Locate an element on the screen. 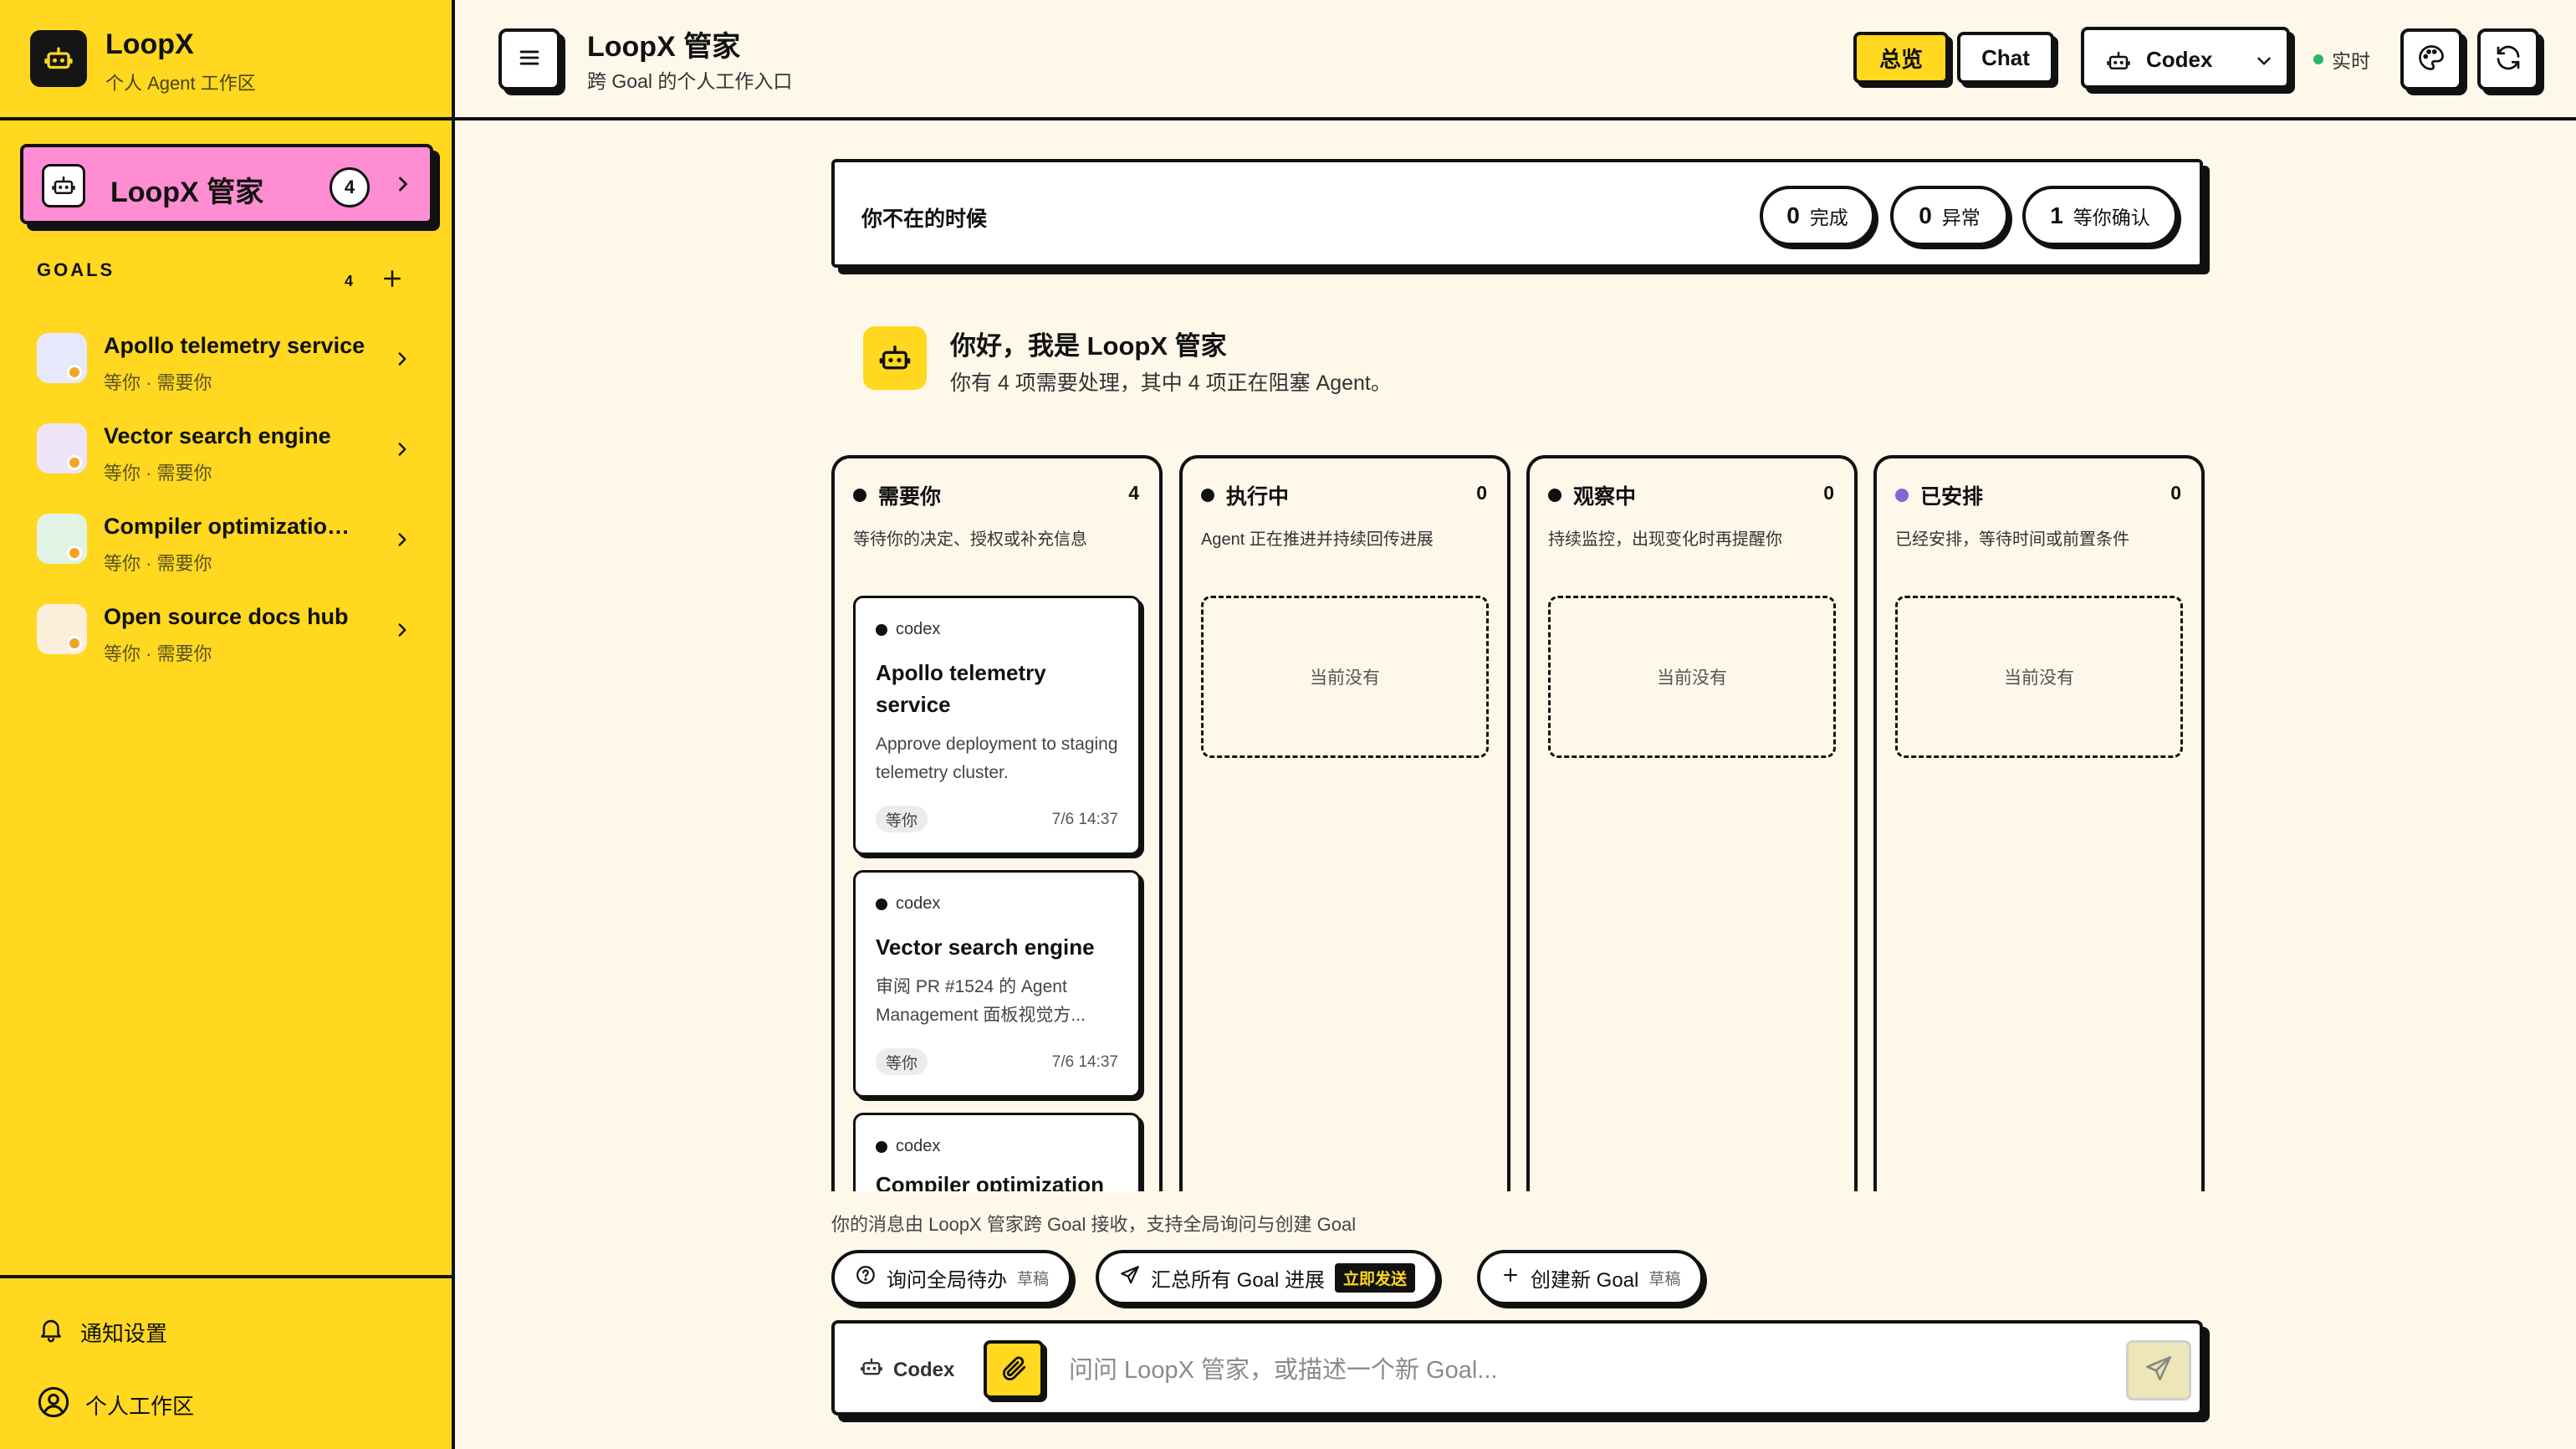  theme-button is located at coordinates (2431, 59).